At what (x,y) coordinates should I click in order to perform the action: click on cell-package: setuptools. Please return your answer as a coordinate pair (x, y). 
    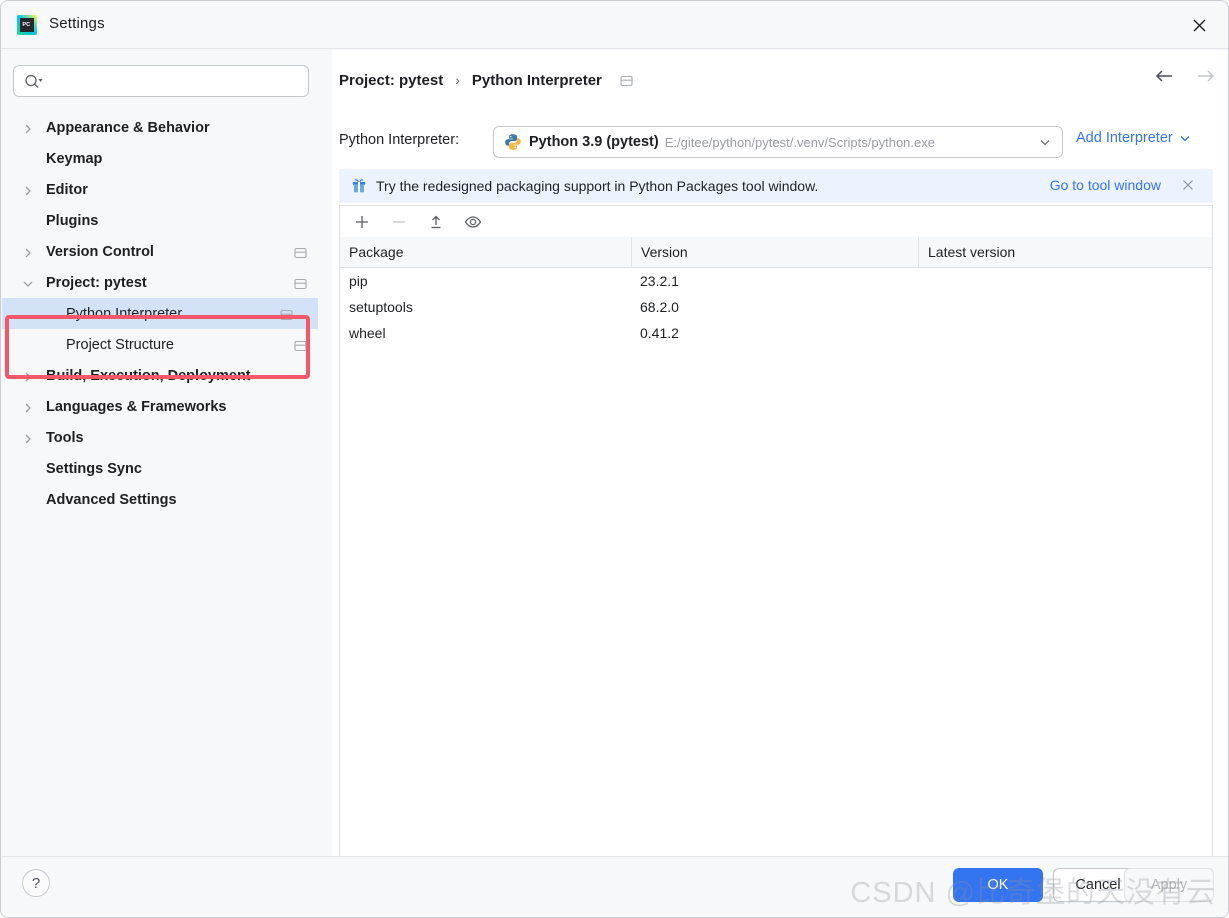
    Looking at the image, I should click on (381, 307).